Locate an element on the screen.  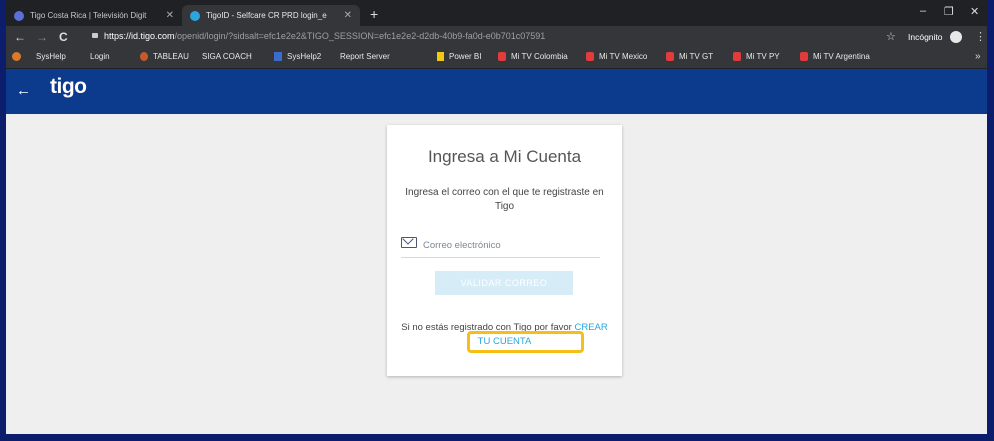
bookmark-mitv-argentina: Mi TV Argentina is located at coordinates (835, 56).